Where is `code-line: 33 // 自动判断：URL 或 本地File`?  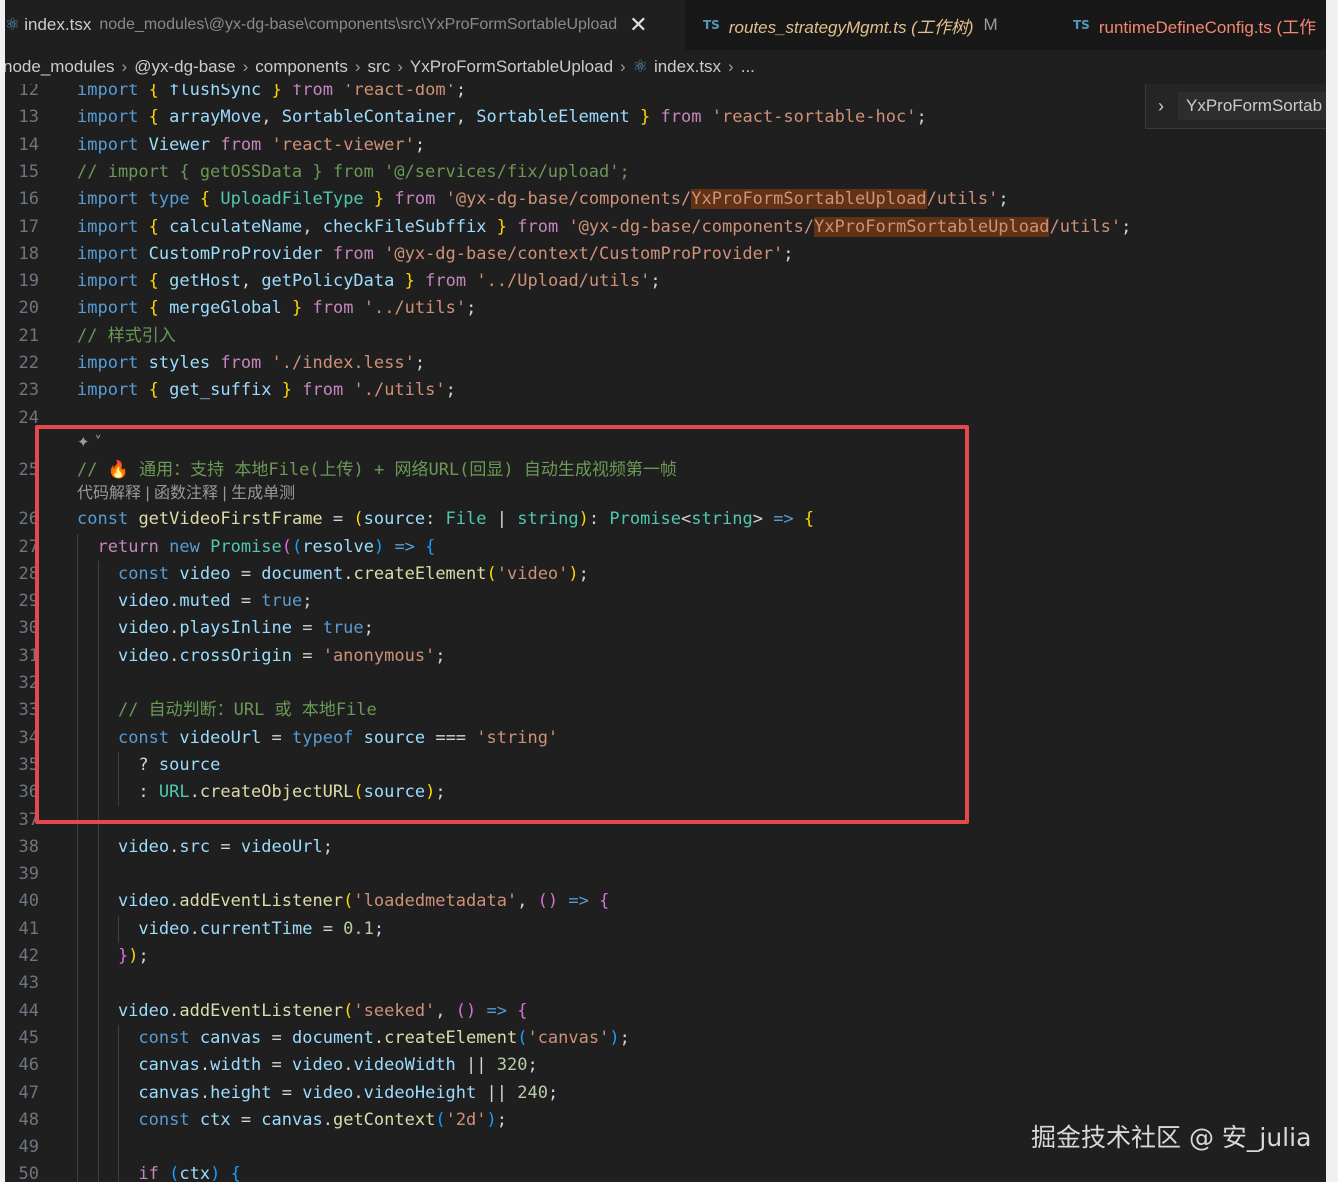 code-line: 33 // 自动判断：URL 或 本地File is located at coordinates (665, 710).